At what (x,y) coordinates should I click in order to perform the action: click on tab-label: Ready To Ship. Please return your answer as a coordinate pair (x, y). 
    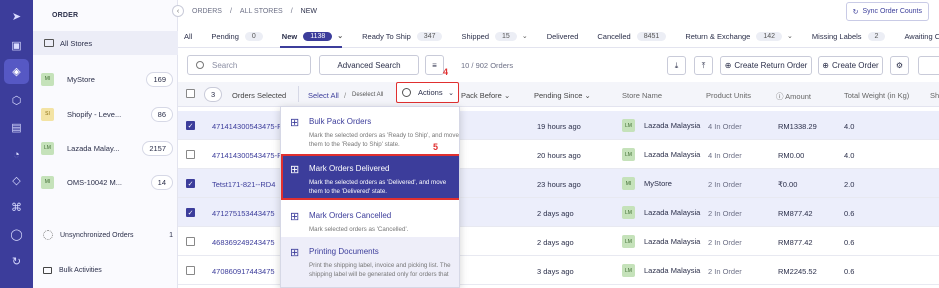
    Looking at the image, I should click on (386, 36).